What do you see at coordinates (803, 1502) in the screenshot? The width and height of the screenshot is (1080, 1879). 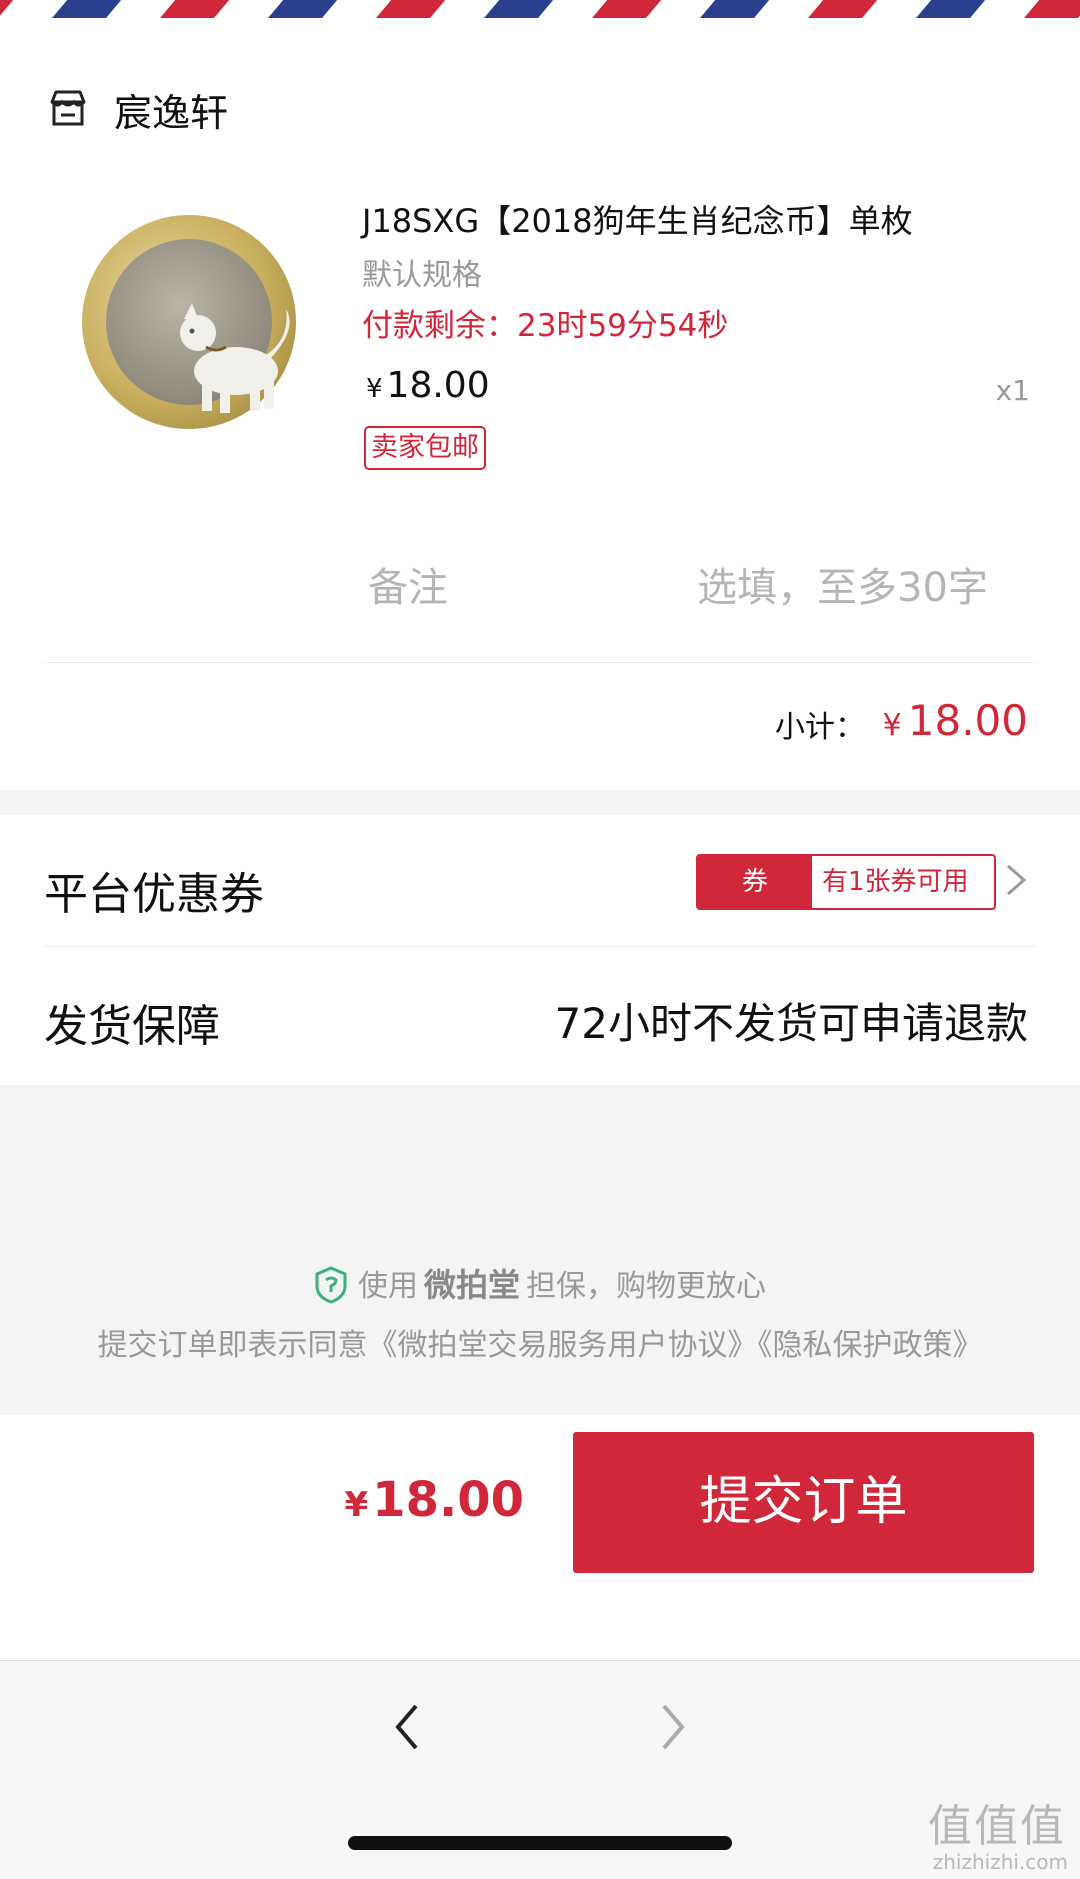 I see `submit-order-button: 提交订单` at bounding box center [803, 1502].